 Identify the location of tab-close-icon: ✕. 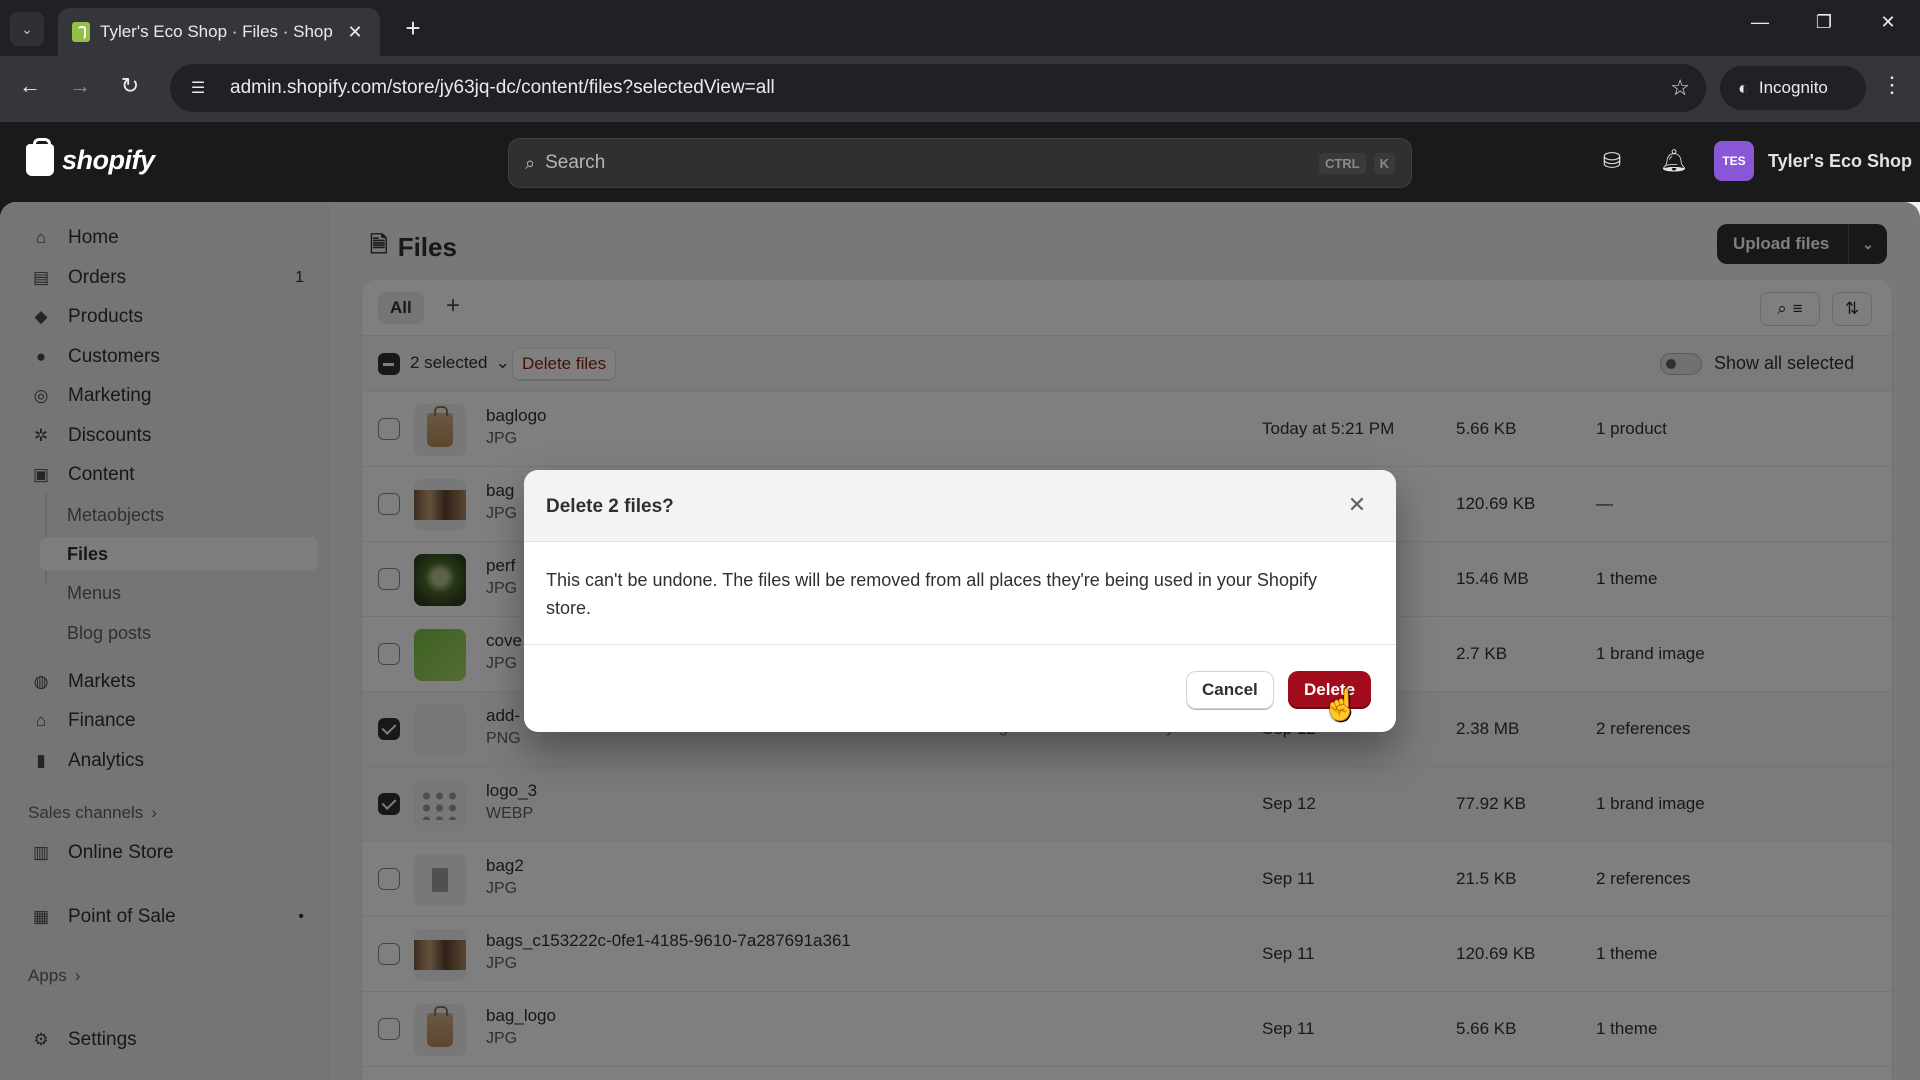
(355, 32).